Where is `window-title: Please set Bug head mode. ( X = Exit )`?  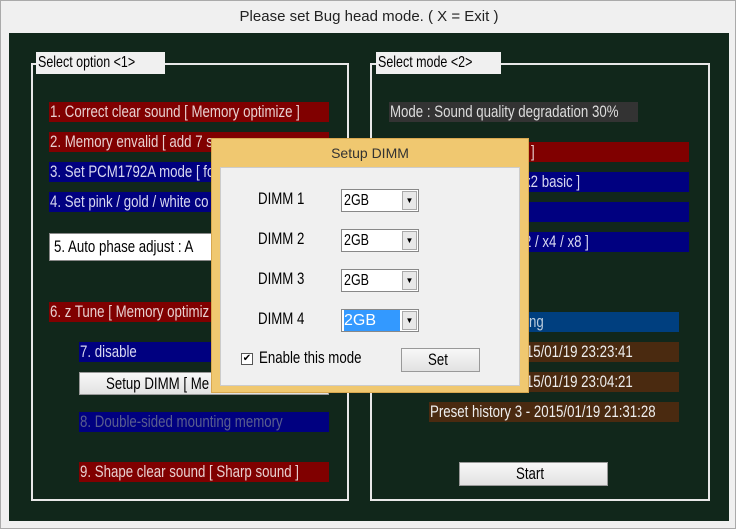 window-title: Please set Bug head mode. ( X = Exit ) is located at coordinates (369, 16).